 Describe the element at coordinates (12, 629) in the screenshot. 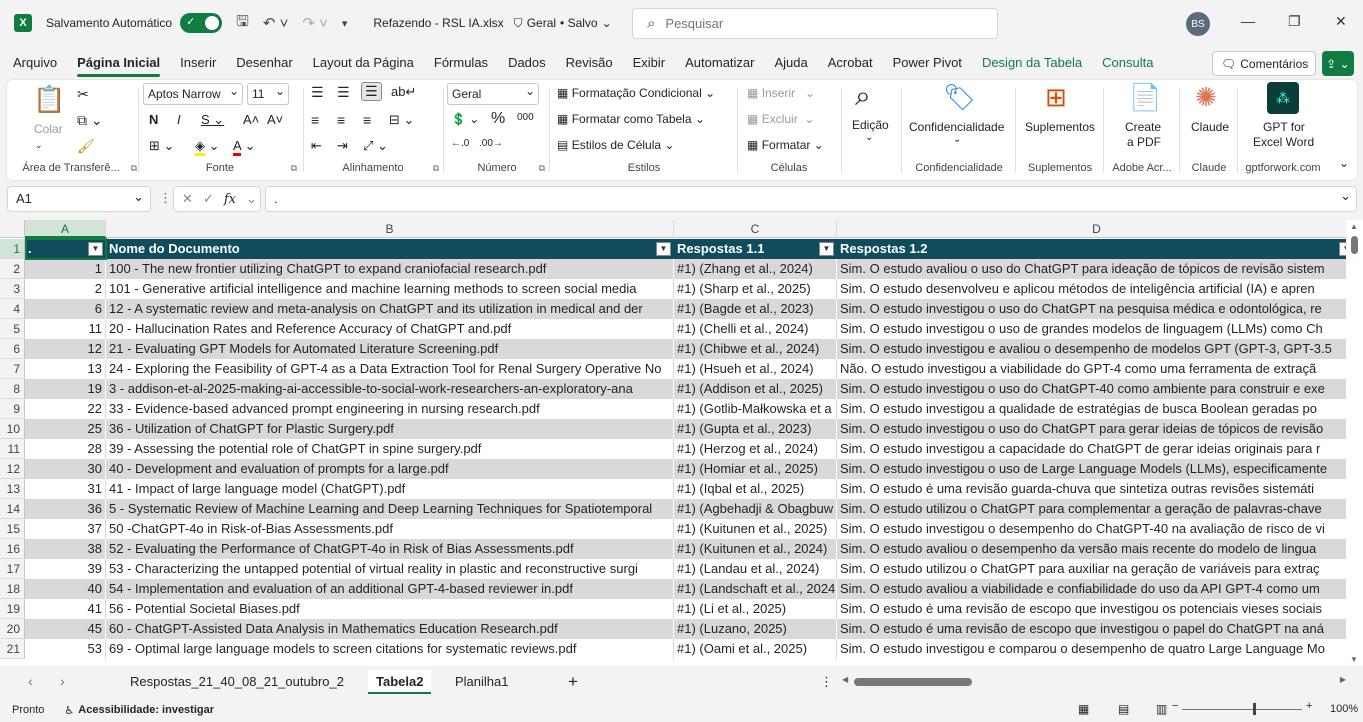

I see `row-header: 20` at that location.